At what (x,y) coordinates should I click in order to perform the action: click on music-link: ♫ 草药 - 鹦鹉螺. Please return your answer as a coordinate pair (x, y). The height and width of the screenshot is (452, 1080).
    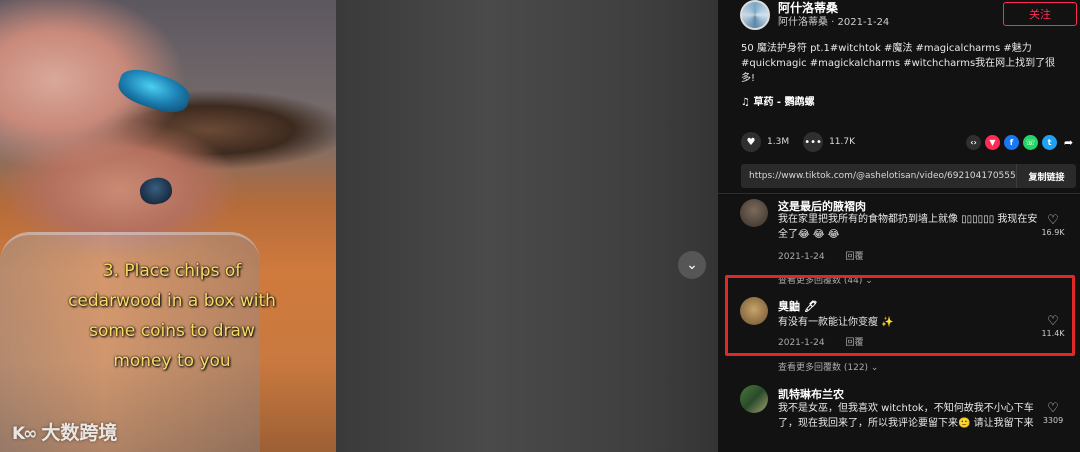
    Looking at the image, I should click on (778, 100).